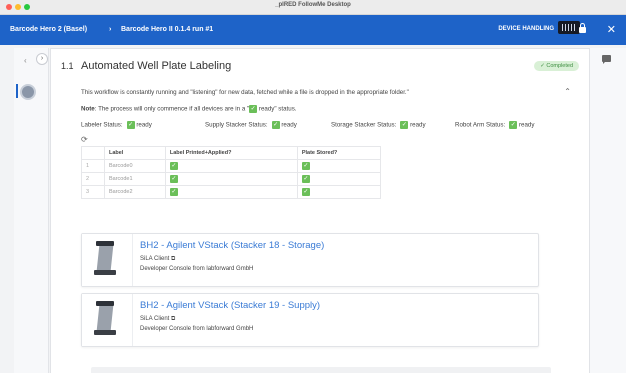 This screenshot has width=626, height=373. Describe the element at coordinates (42, 59) in the screenshot. I see `forward-arrow-icon: ›` at that location.